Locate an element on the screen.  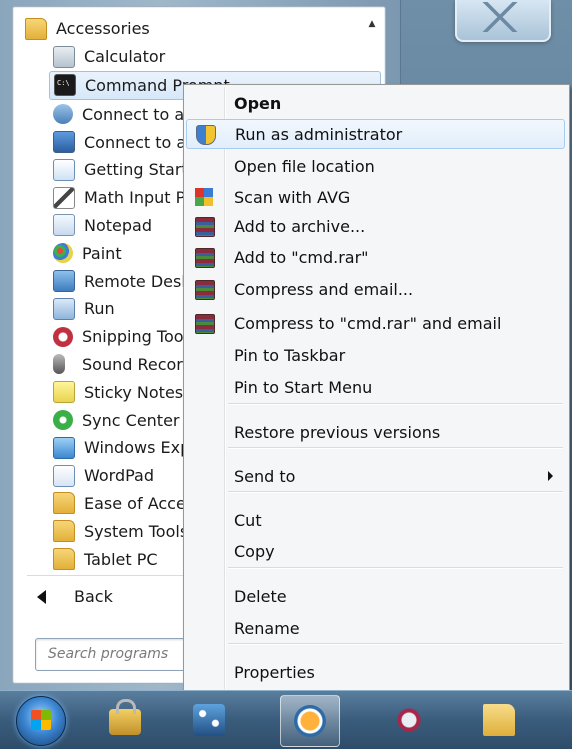
microphone-icon is located at coordinates (59, 364).